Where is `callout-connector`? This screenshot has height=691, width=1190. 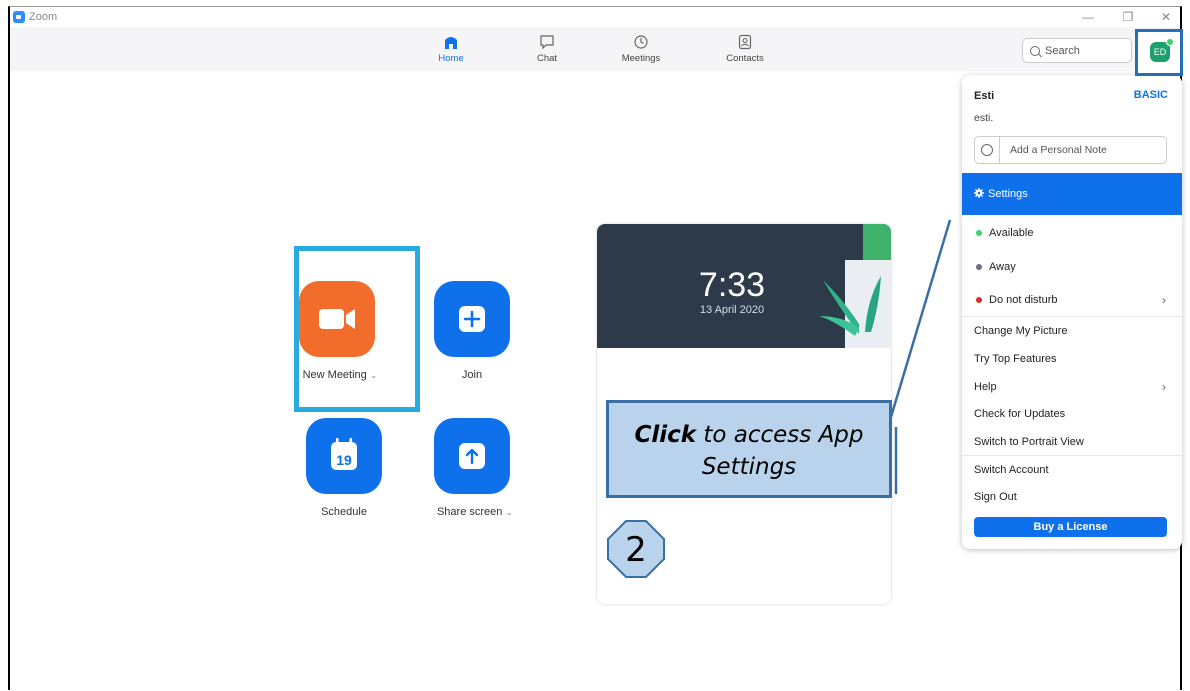 callout-connector is located at coordinates (919, 356).